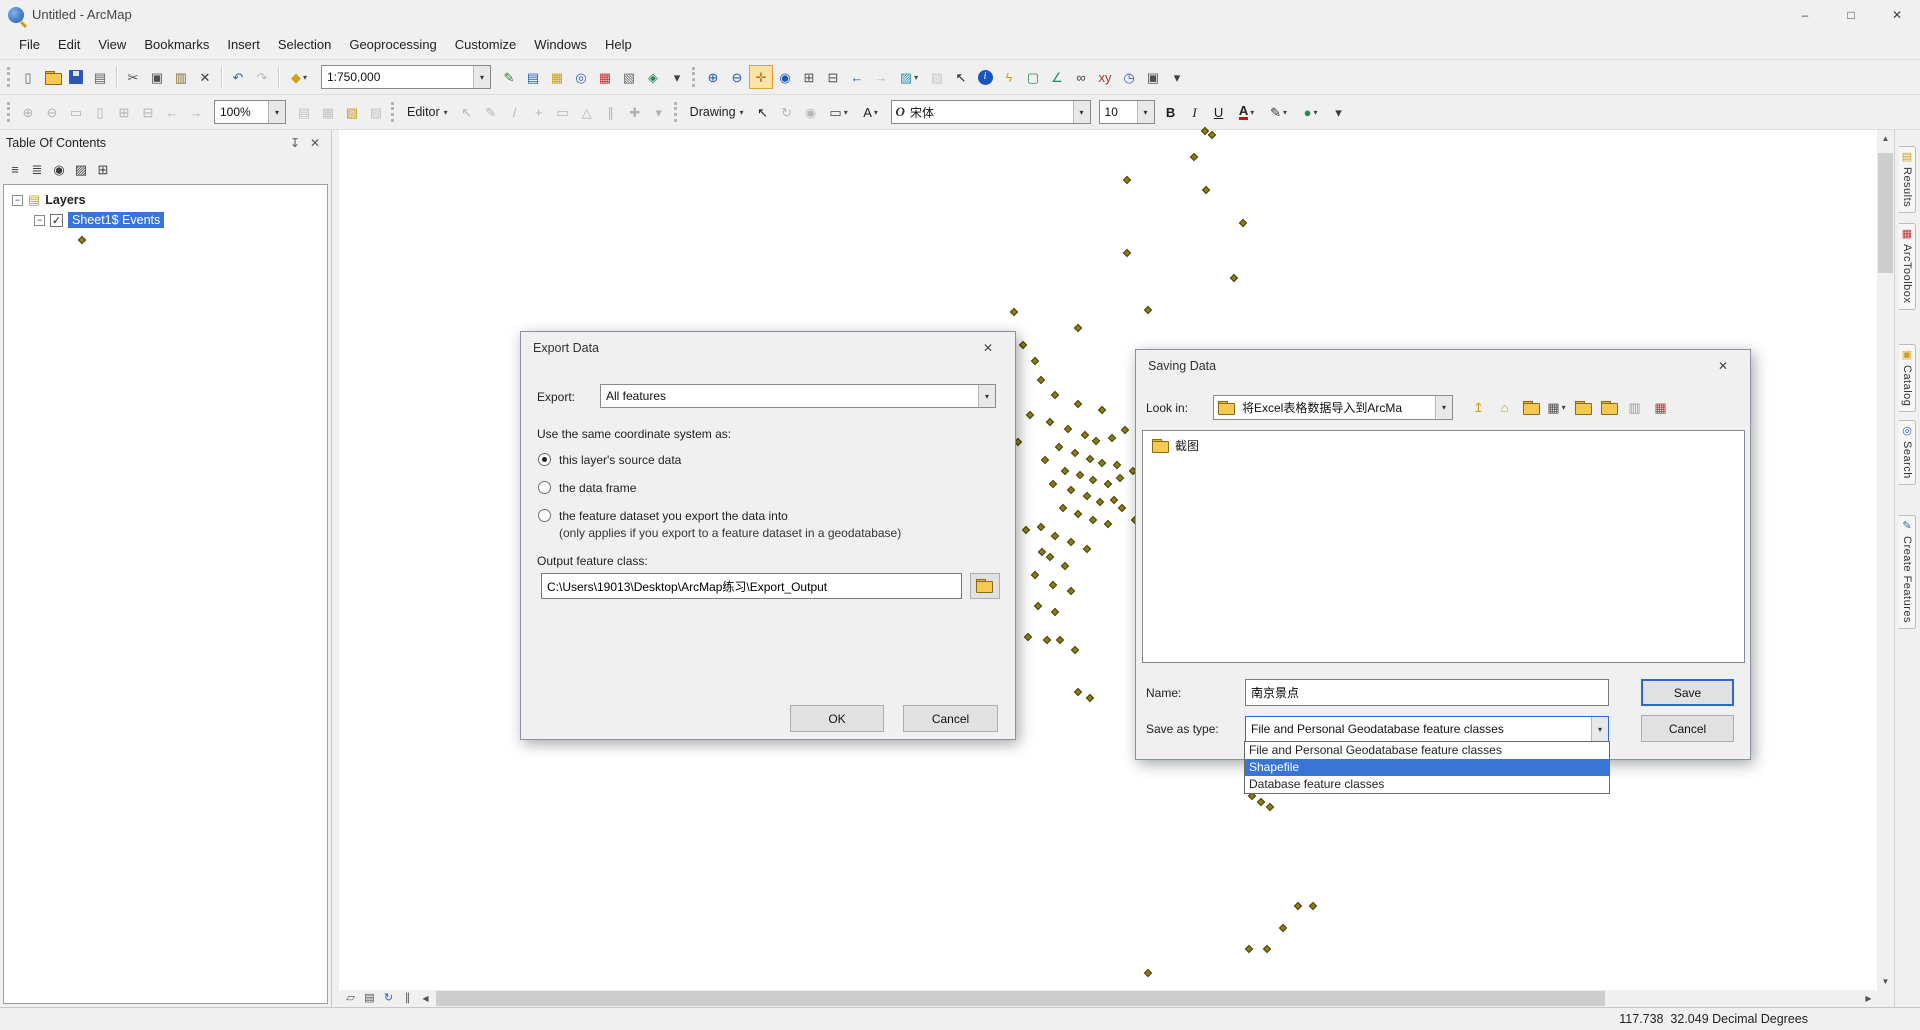 This screenshot has height=1030, width=1920. What do you see at coordinates (81, 169) in the screenshot?
I see `list-by-selection-icon: ▨` at bounding box center [81, 169].